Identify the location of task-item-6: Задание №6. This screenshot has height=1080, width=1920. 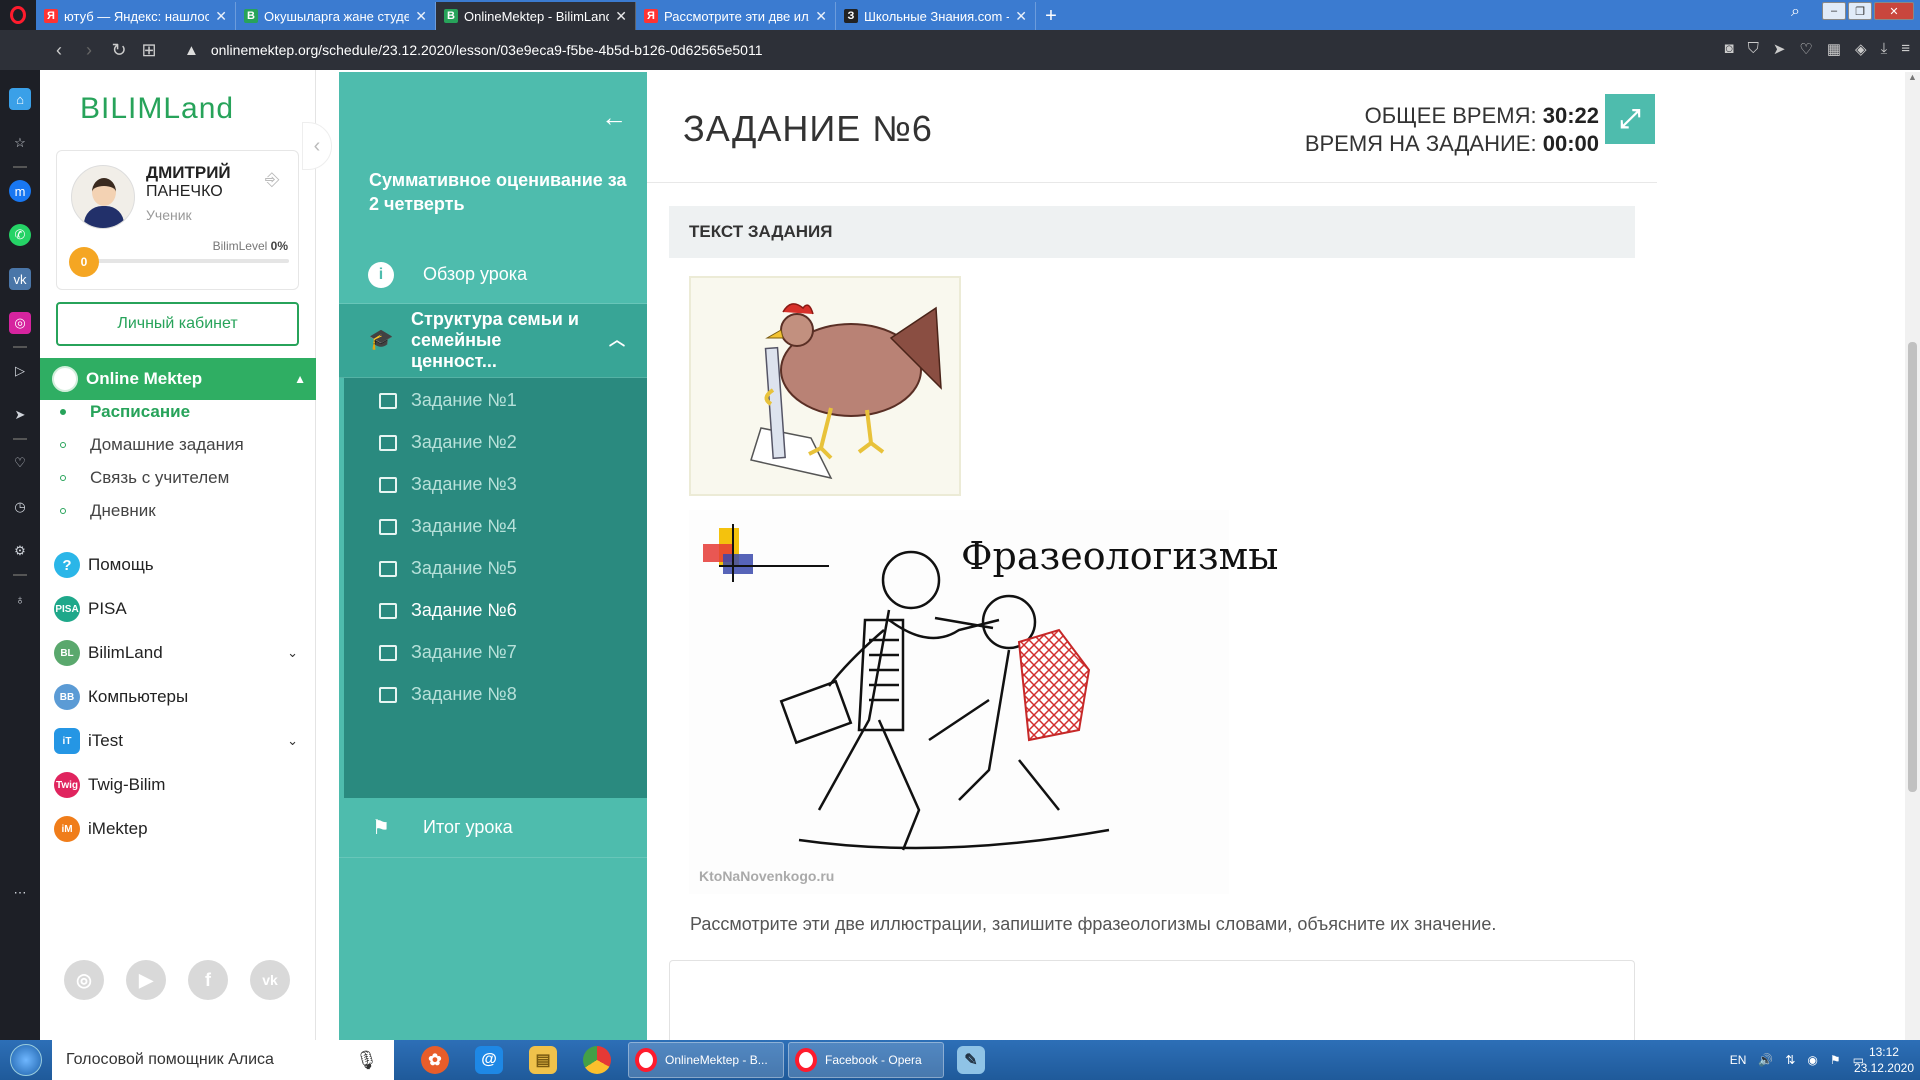
(448, 610).